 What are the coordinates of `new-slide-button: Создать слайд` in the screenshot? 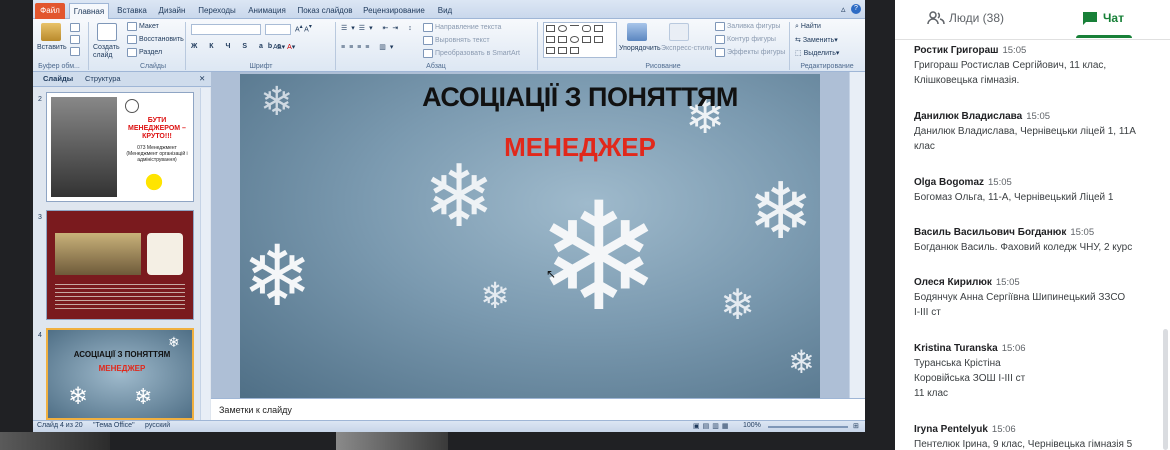 It's located at (109, 52).